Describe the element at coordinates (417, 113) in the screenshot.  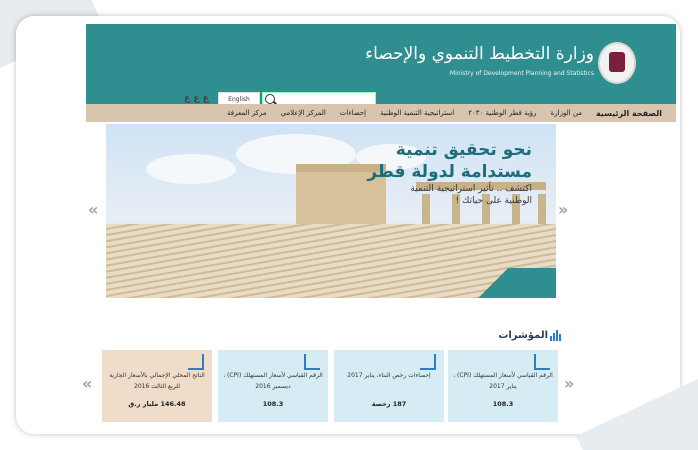
I see `nav-item-strategy: استراتيجية التنمية الوطنية` at that location.